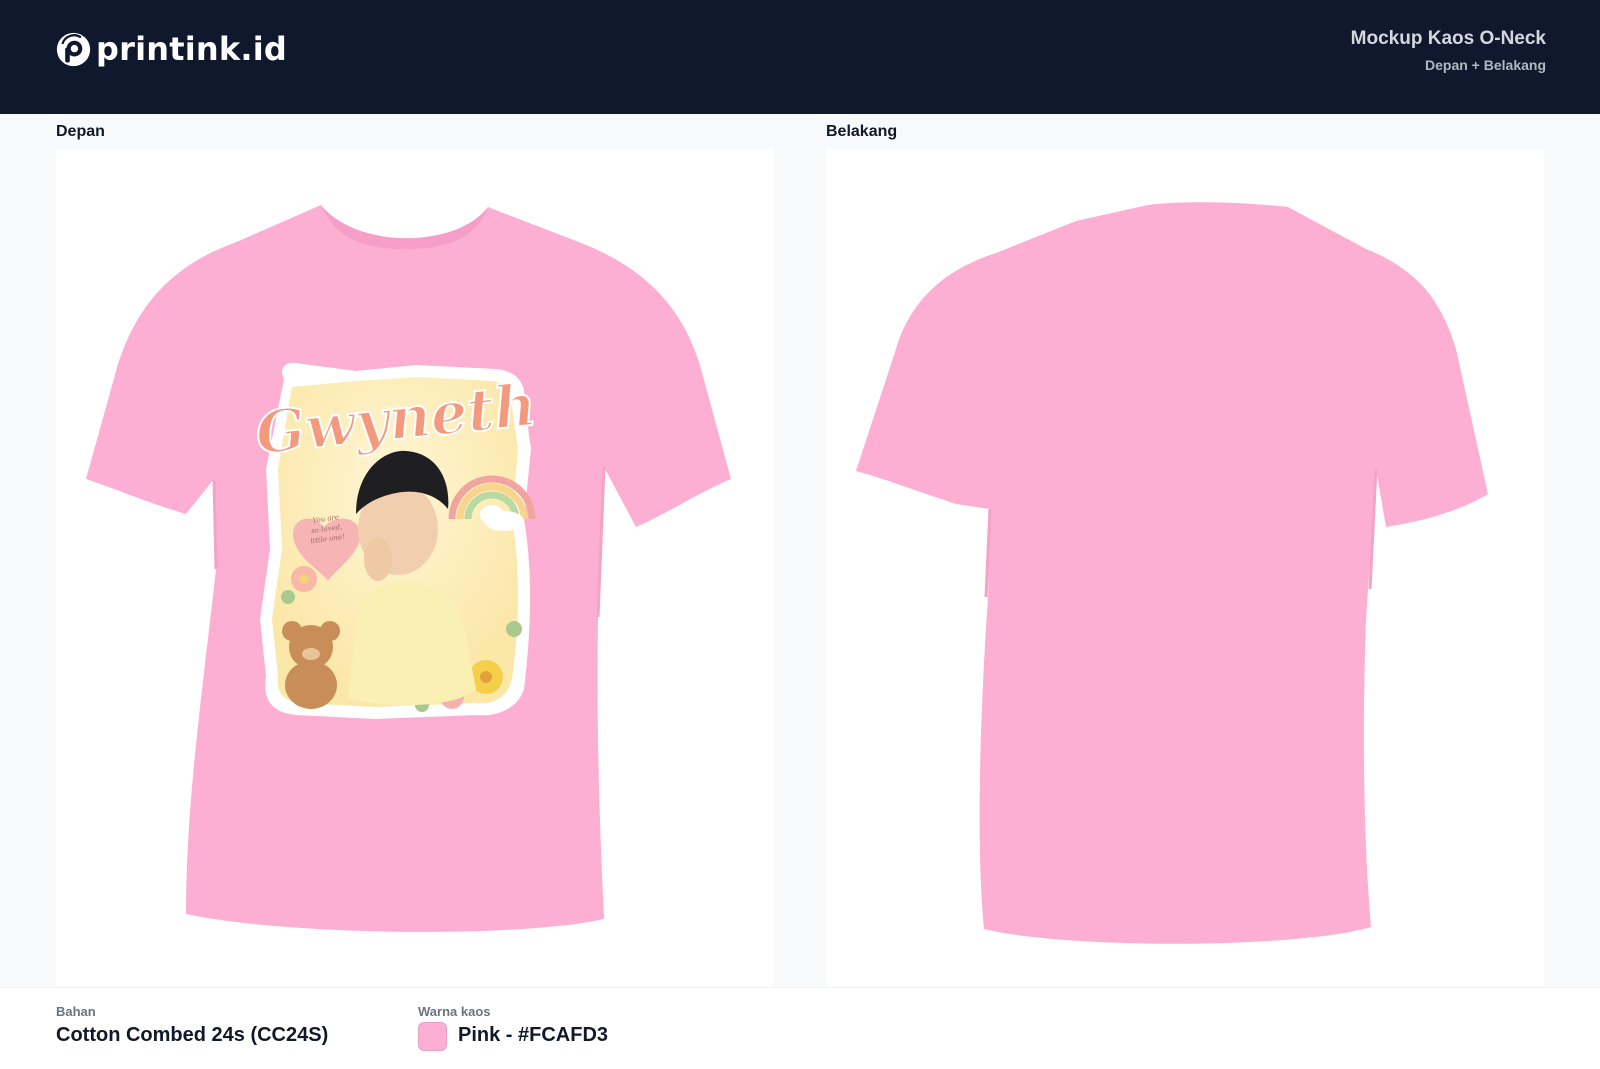 The height and width of the screenshot is (1069, 1600). What do you see at coordinates (862, 131) in the screenshot?
I see `back-view-label: Belakang` at bounding box center [862, 131].